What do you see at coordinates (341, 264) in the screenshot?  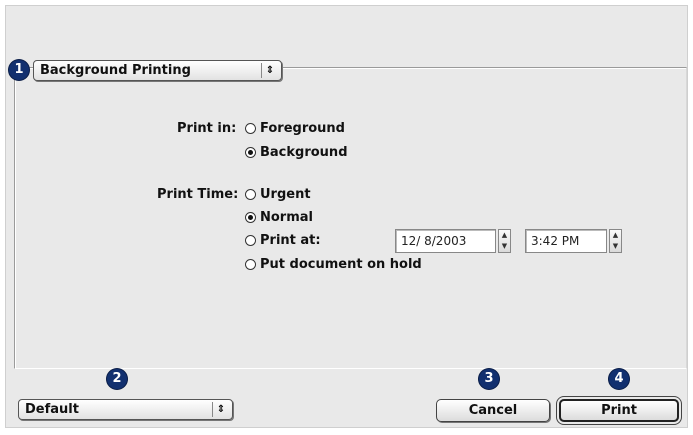 I see `radio-put-on-hold-label: Put document on hold` at bounding box center [341, 264].